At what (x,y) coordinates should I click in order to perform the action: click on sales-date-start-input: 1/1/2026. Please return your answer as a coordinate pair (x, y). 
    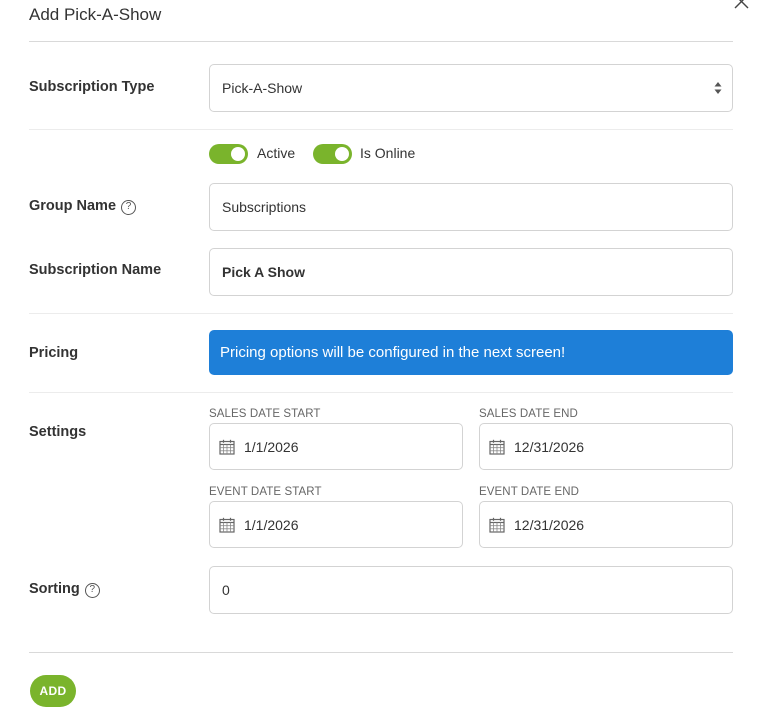
    Looking at the image, I should click on (336, 446).